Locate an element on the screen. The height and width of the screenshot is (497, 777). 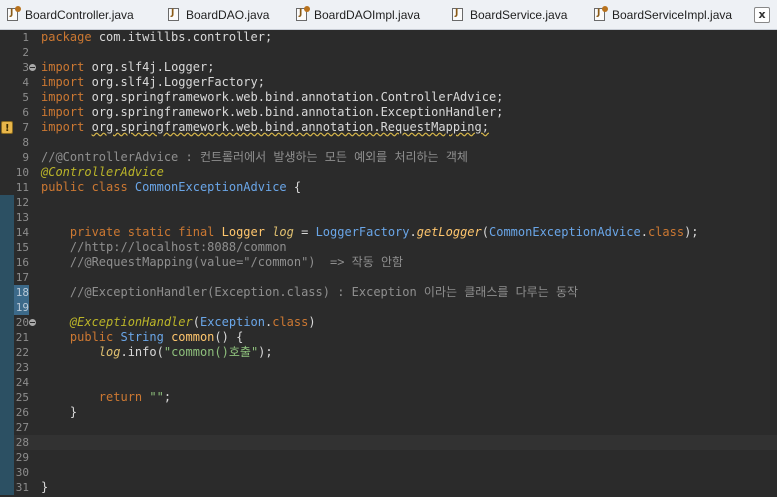
code-line: 11 public class CommonExceptionAdvice { is located at coordinates (388, 187).